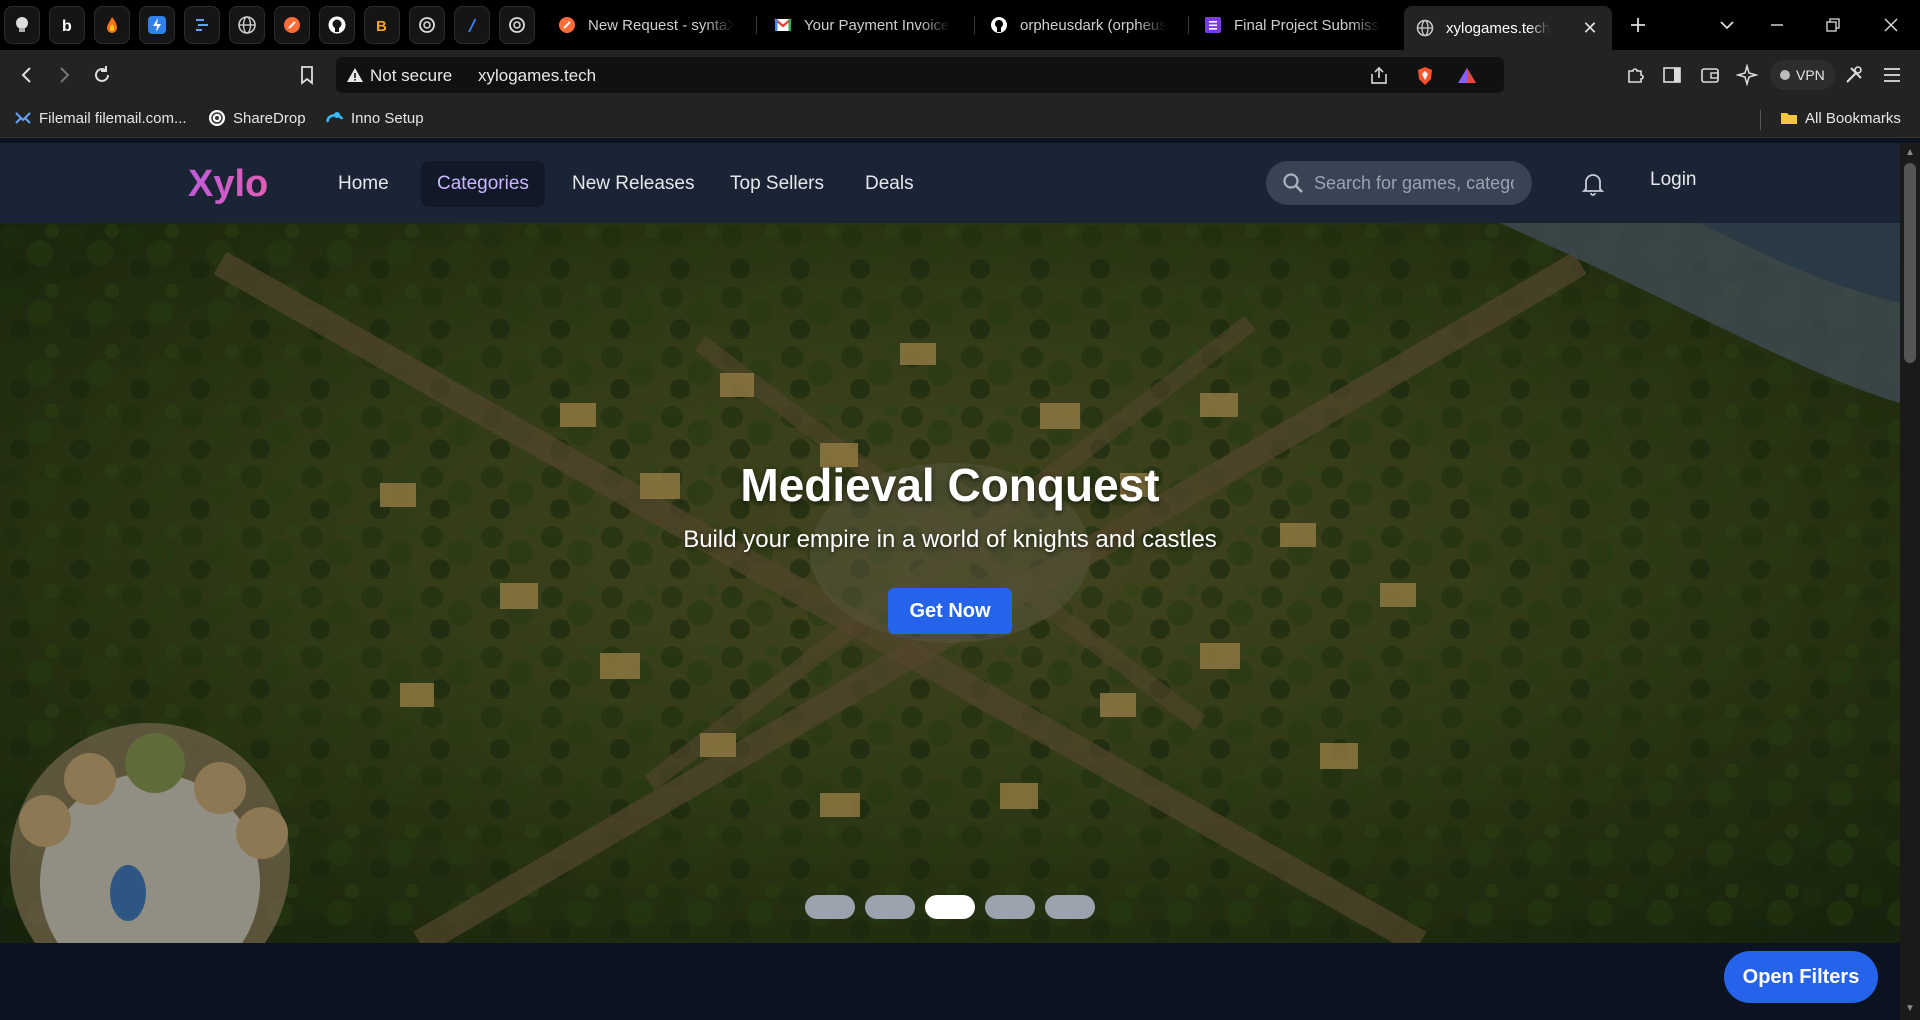 Image resolution: width=1920 pixels, height=1020 pixels. What do you see at coordinates (1508, 28) in the screenshot?
I see `tab-xylogames: xylogames.tech ✕` at bounding box center [1508, 28].